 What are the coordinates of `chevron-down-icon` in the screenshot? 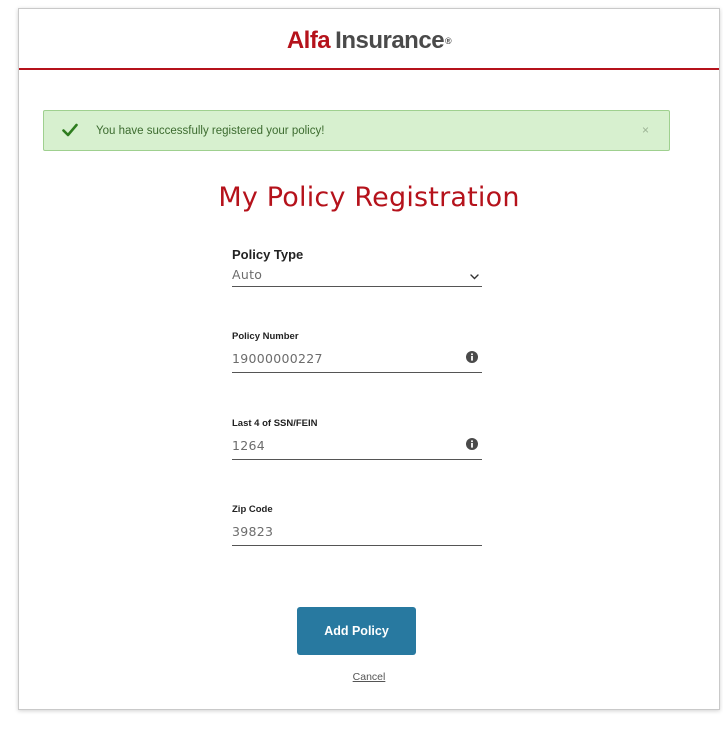 It's located at (474, 277).